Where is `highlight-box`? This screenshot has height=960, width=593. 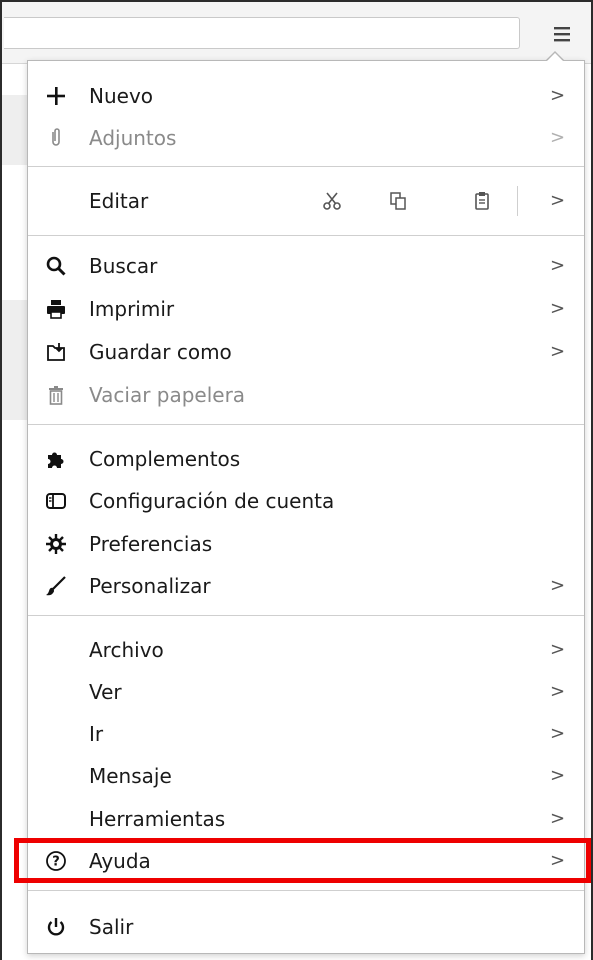 highlight-box is located at coordinates (302, 860).